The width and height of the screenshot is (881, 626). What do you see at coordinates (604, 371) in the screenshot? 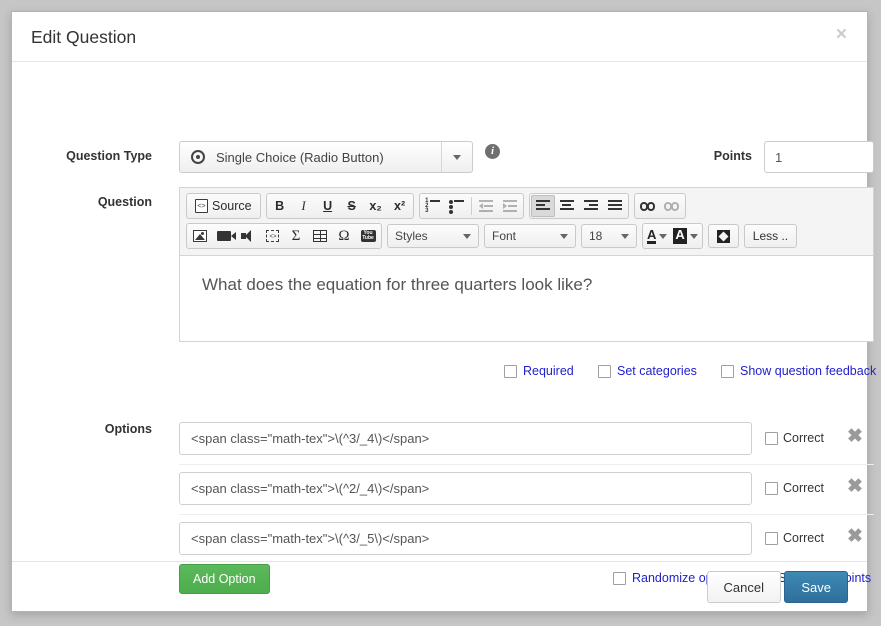
I see `set-categories-checkbox` at bounding box center [604, 371].